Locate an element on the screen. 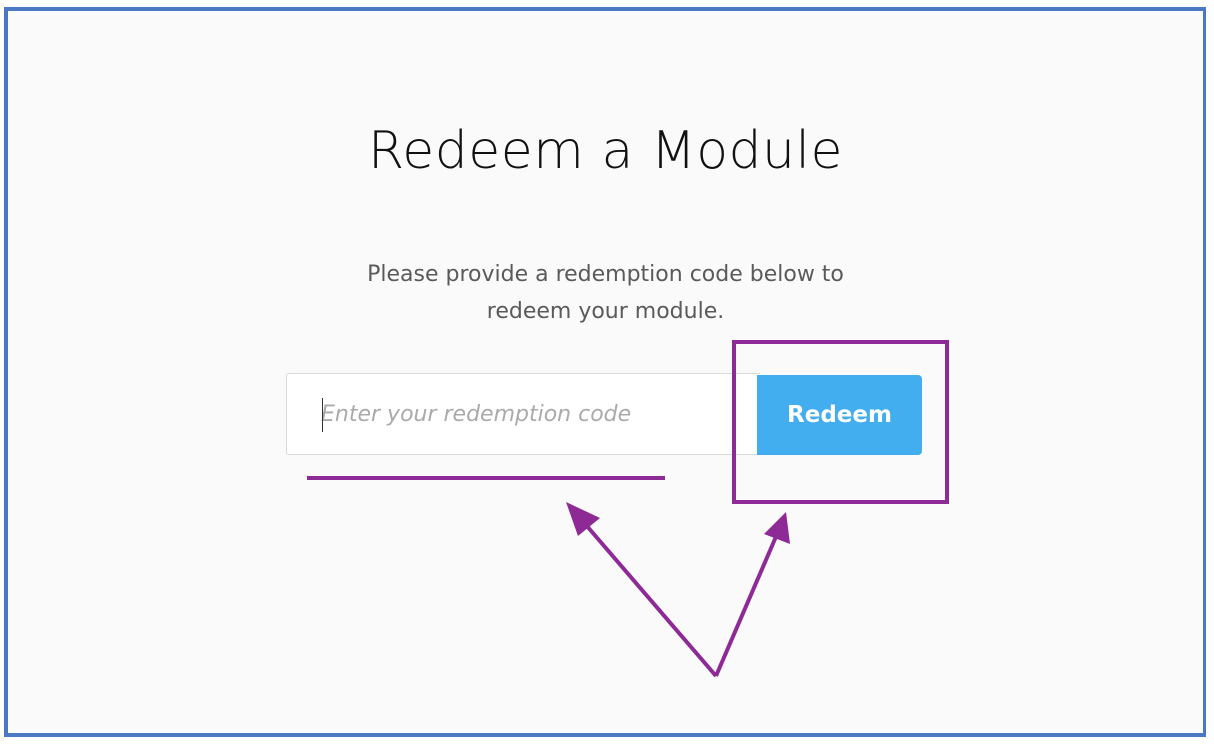 The height and width of the screenshot is (744, 1214). arrow-shaft-left-annotation is located at coordinates (648, 597).